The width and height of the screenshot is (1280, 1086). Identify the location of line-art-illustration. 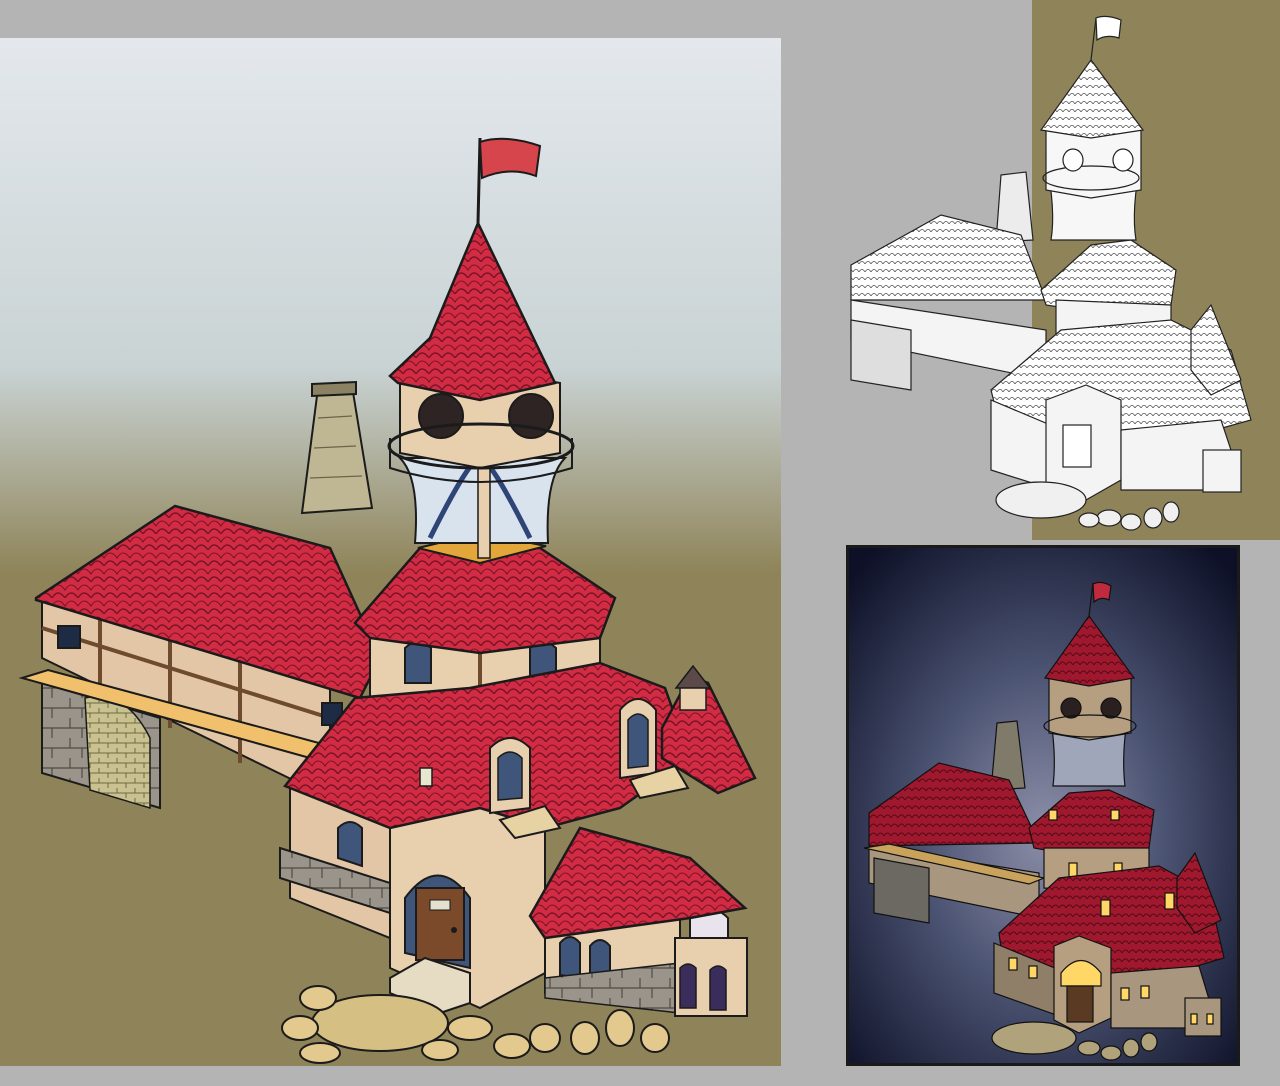
(1051, 273).